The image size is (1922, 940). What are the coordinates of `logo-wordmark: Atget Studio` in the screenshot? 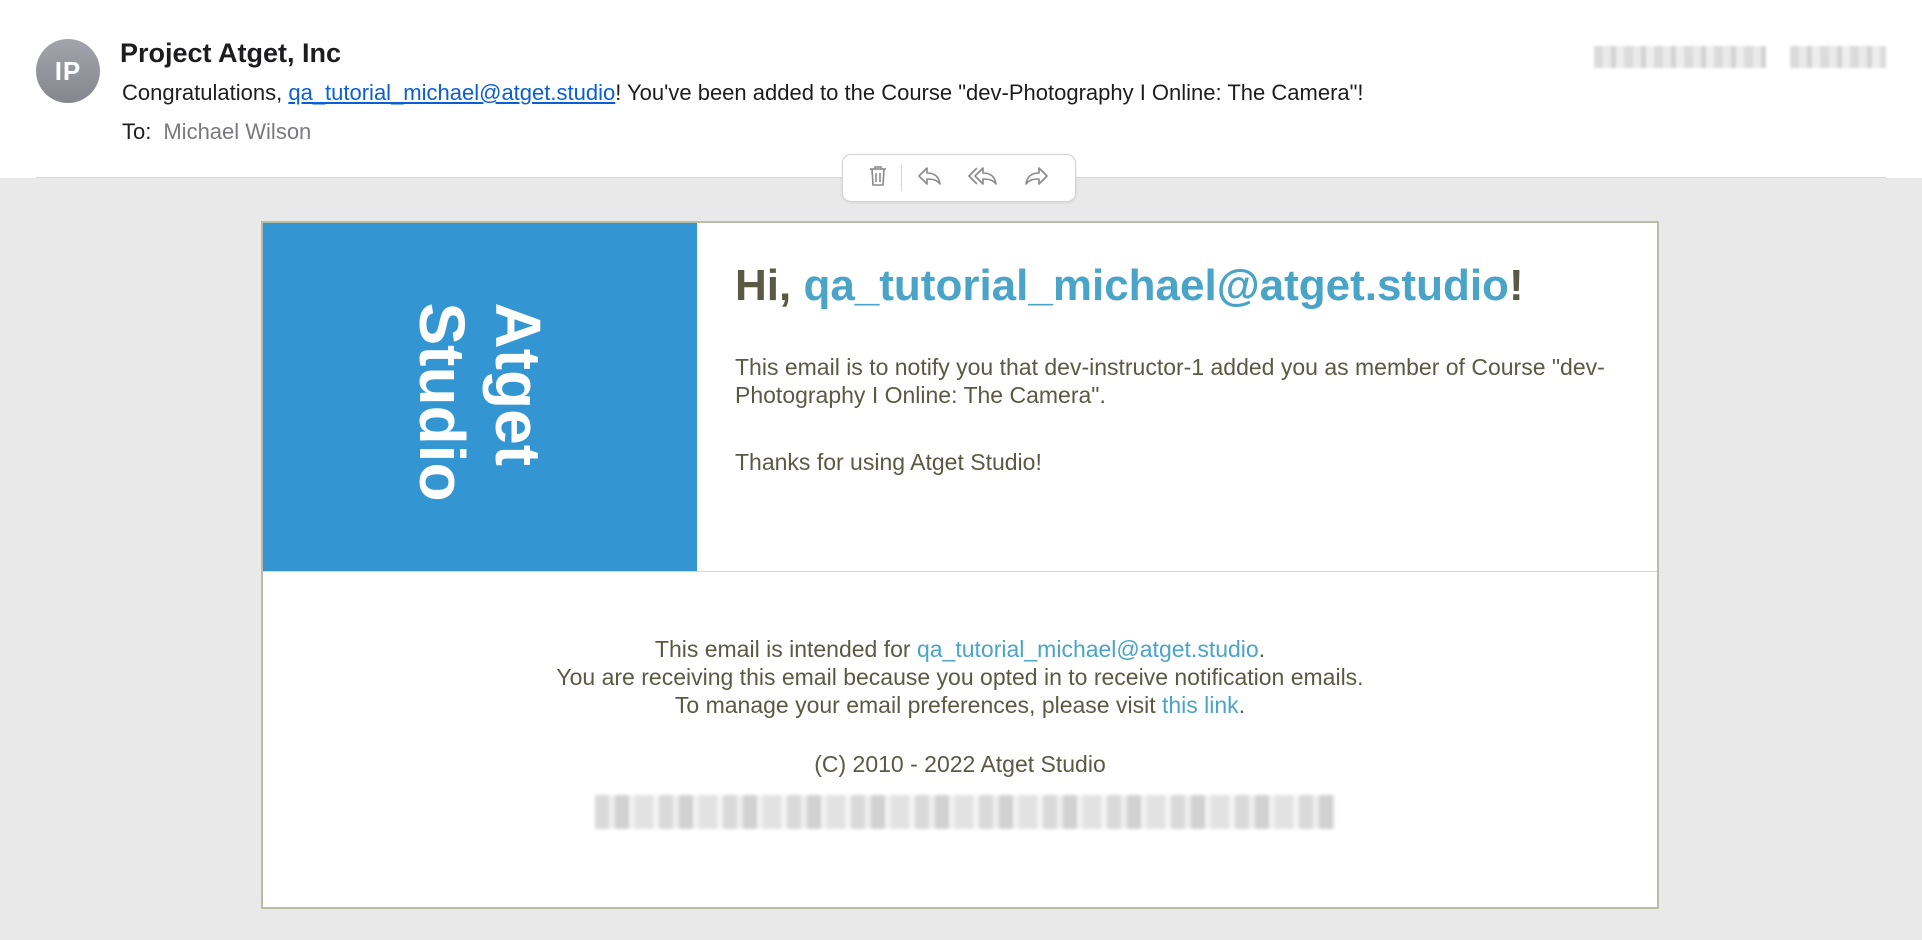 It's located at (480, 401).